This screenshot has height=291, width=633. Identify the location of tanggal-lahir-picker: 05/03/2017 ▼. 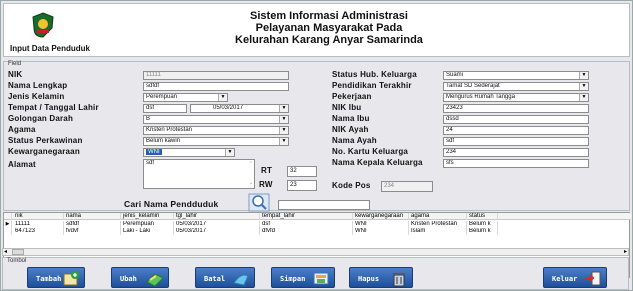
(239, 108).